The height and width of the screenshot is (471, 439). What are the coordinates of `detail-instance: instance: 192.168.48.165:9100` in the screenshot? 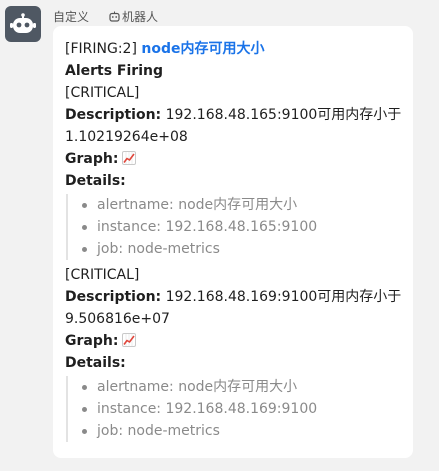 It's located at (238, 227).